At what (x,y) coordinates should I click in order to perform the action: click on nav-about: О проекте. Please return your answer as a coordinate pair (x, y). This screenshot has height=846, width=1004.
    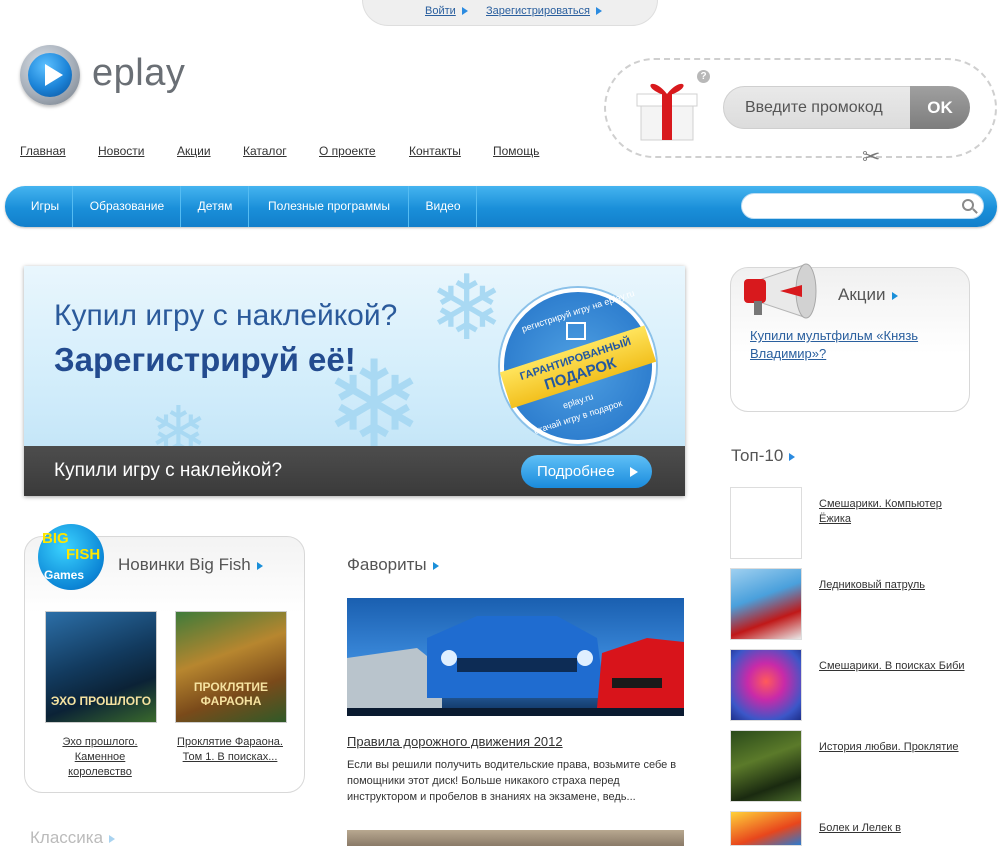
    Looking at the image, I should click on (347, 151).